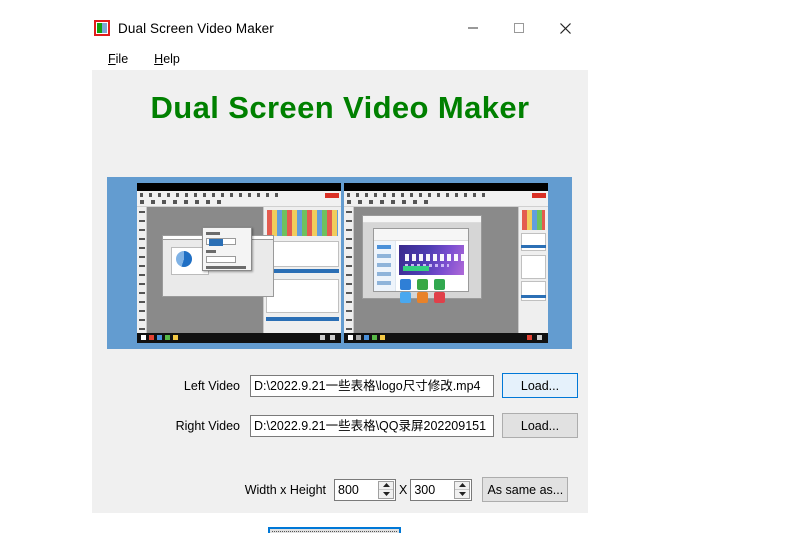  I want to click on size-label: Width x Height, so click(285, 489).